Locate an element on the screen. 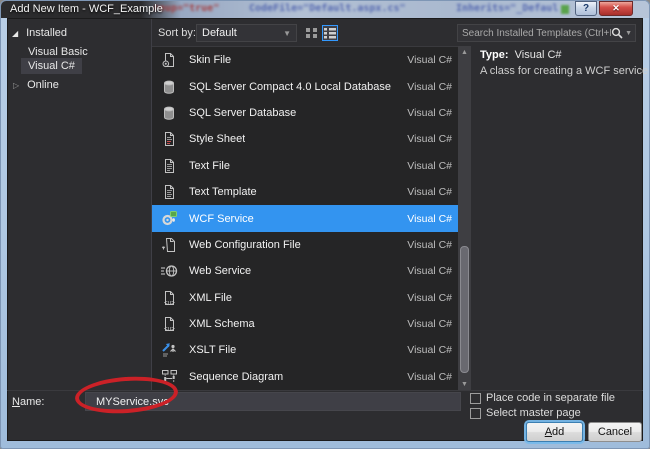 Image resolution: width=650 pixels, height=449 pixels. template-list-item: WCF Service Visual C# is located at coordinates (305, 218).